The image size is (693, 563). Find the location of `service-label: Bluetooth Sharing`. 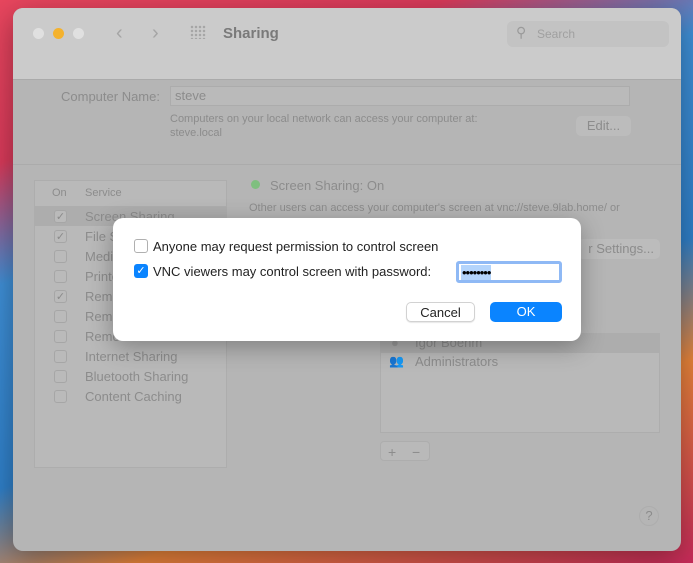

service-label: Bluetooth Sharing is located at coordinates (137, 376).